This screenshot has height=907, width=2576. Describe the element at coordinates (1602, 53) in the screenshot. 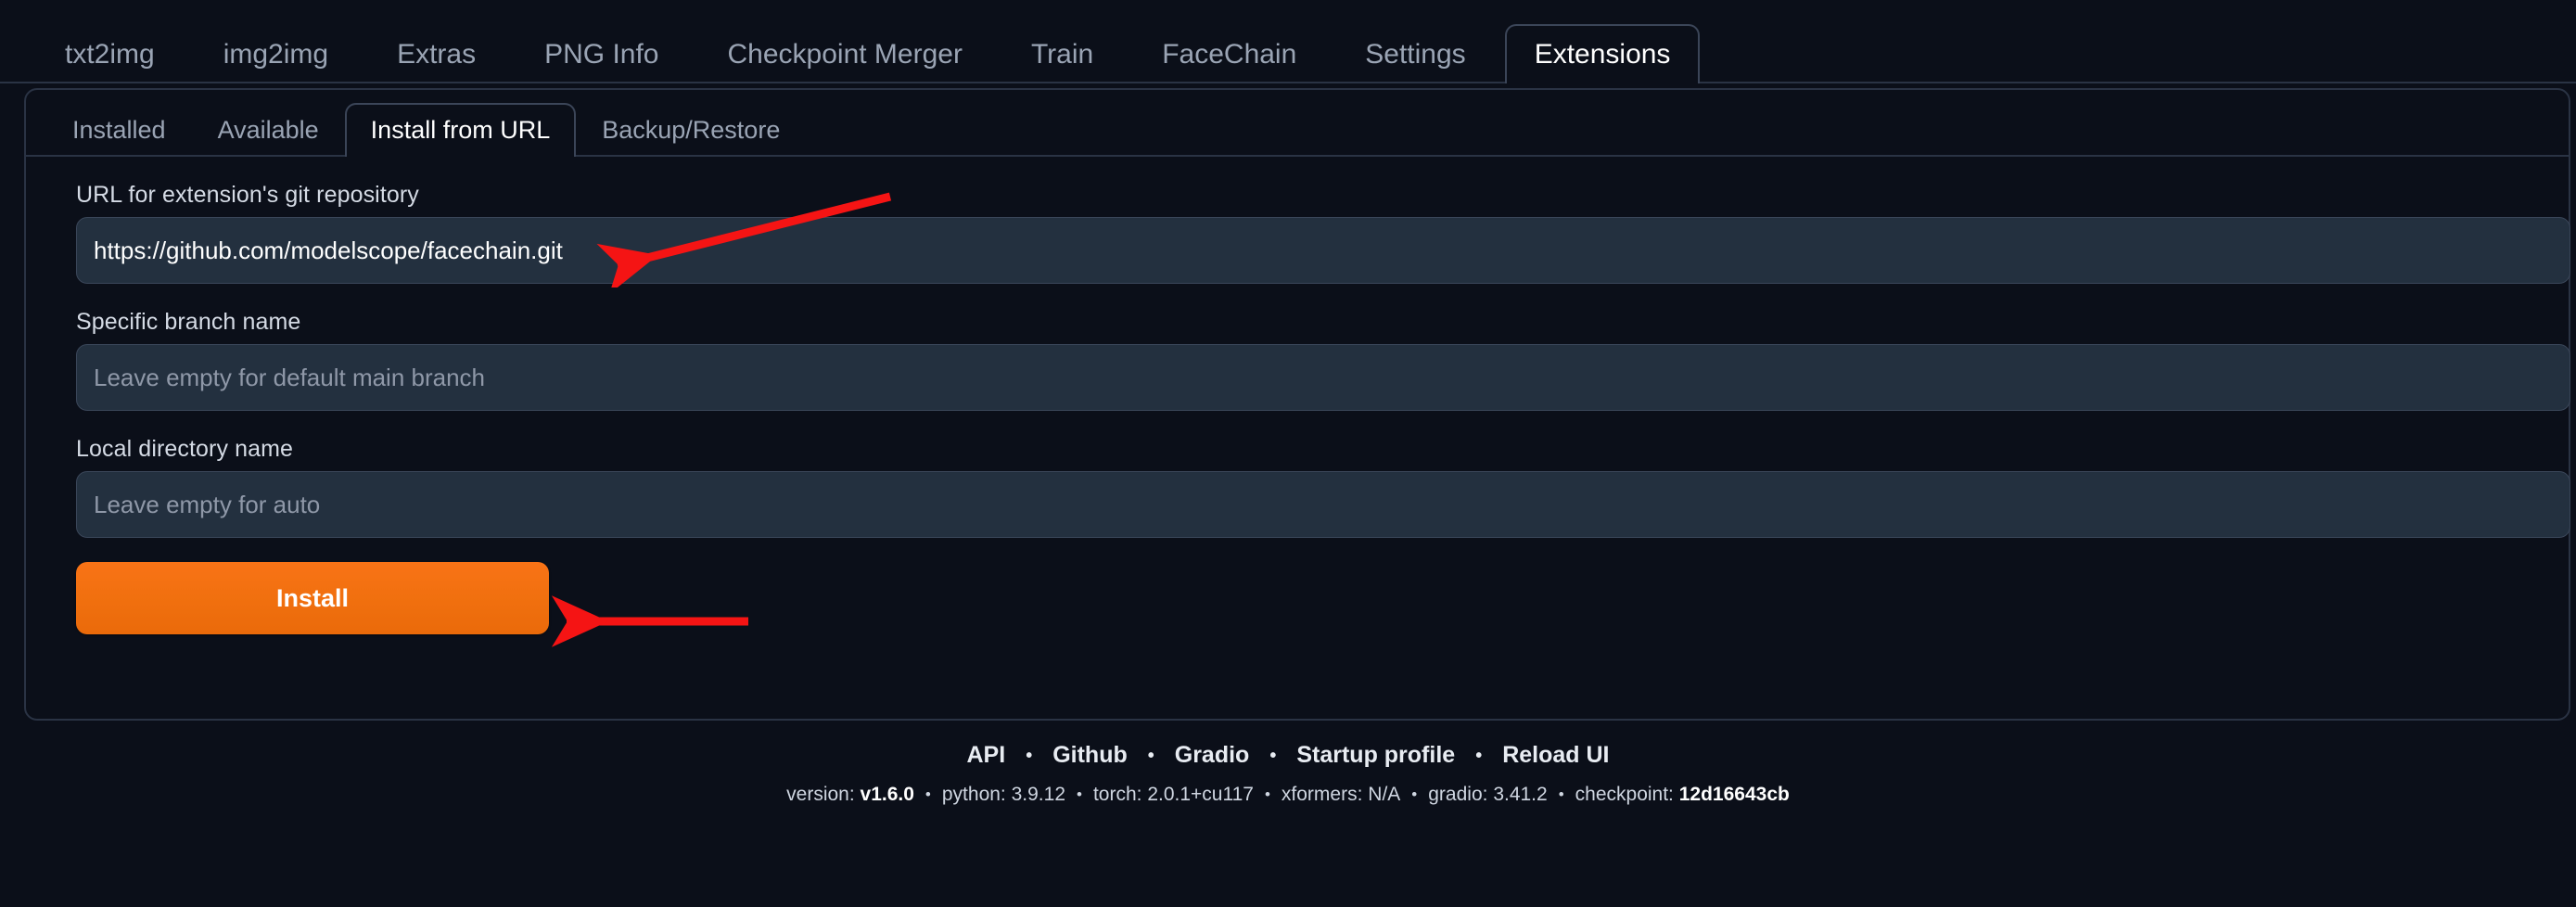

I see `main-tab-extensions: Extensions` at that location.